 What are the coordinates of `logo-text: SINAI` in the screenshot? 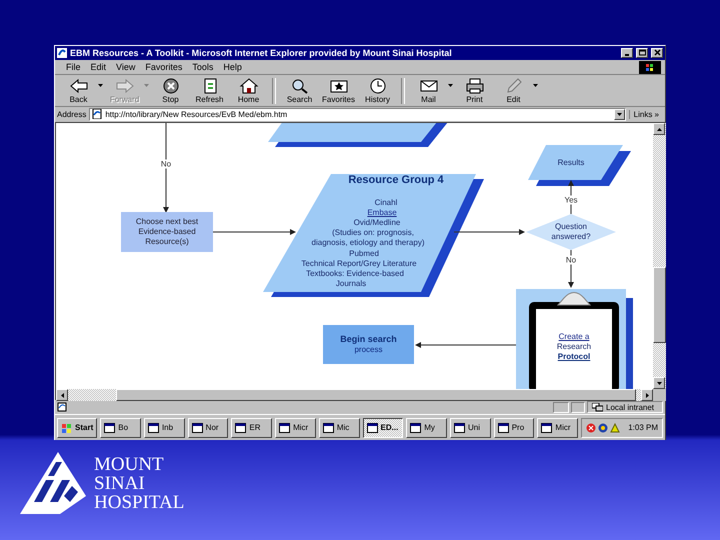 It's located at (120, 483).